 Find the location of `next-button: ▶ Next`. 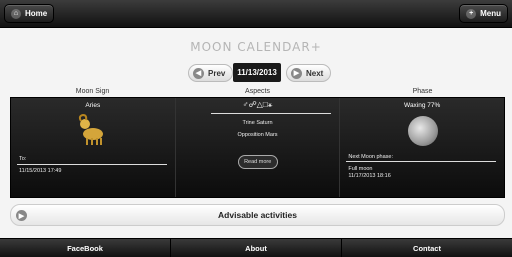

next-button: ▶ Next is located at coordinates (309, 73).